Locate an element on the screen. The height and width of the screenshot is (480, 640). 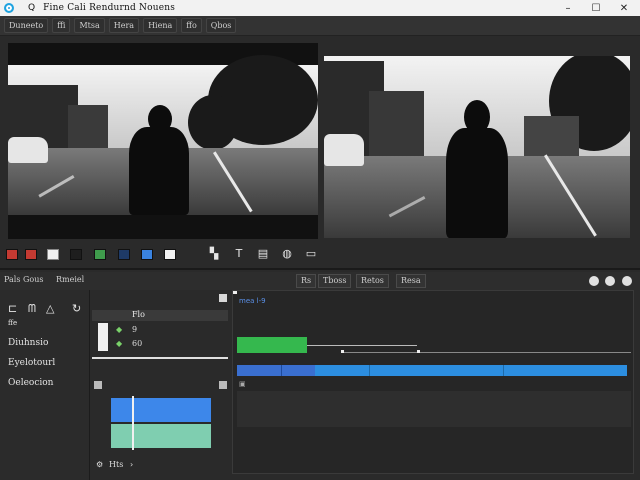
minimize-button: – is located at coordinates (568, 8).